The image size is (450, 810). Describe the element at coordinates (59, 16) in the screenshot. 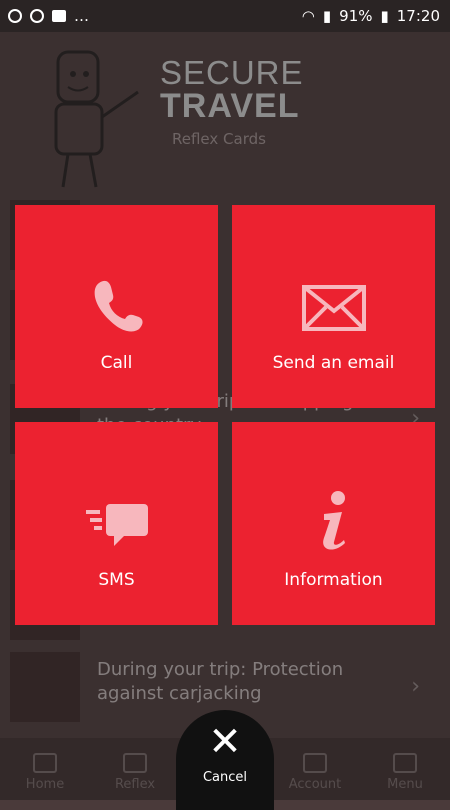

I see `chat-icon` at that location.